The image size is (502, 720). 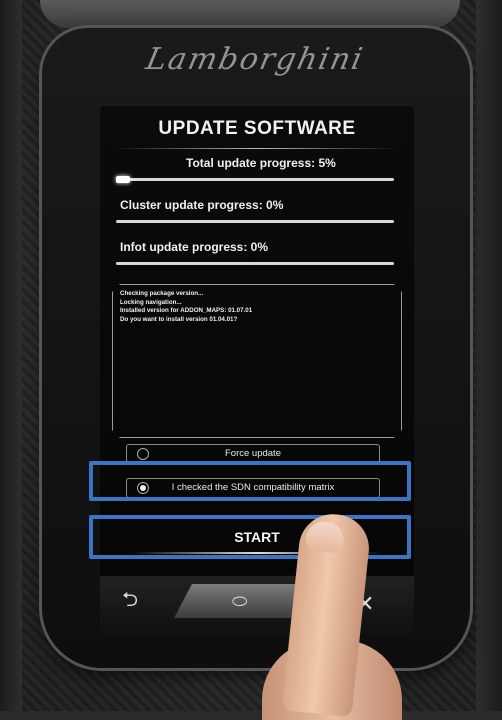 What do you see at coordinates (143, 454) in the screenshot?
I see `force-update-radio` at bounding box center [143, 454].